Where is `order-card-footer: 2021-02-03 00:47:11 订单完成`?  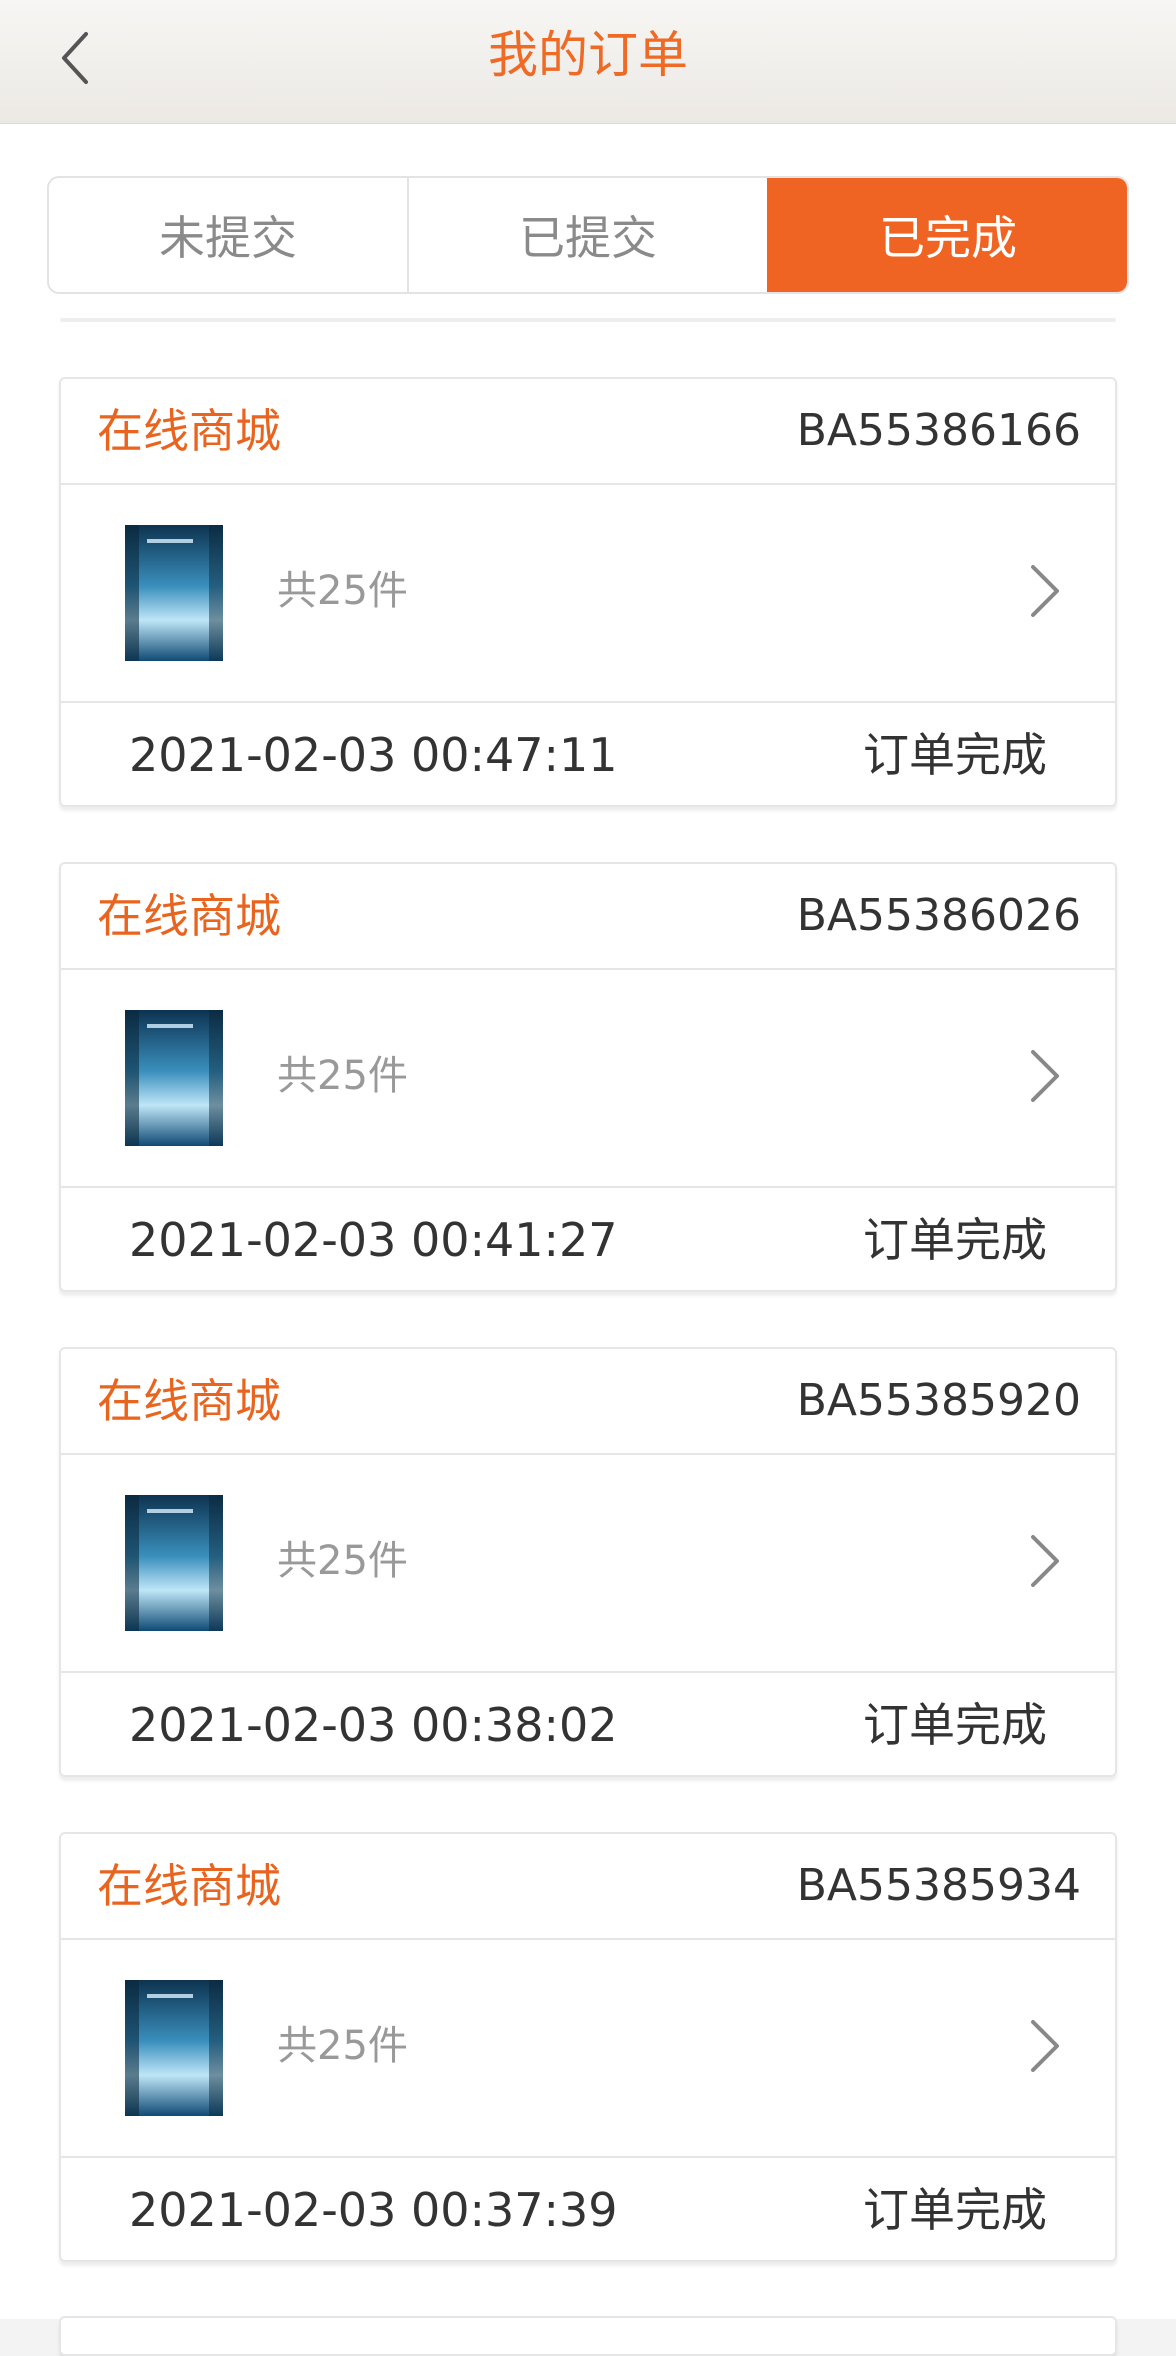
order-card-footer: 2021-02-03 00:47:11 订单完成 is located at coordinates (588, 755).